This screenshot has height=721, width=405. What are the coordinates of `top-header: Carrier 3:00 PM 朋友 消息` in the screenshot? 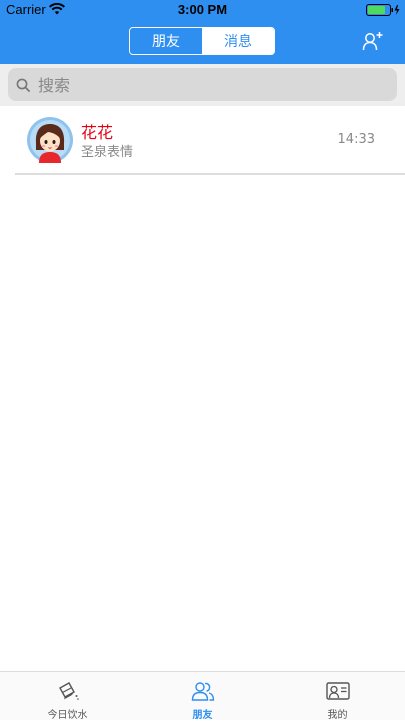 It's located at (202, 32).